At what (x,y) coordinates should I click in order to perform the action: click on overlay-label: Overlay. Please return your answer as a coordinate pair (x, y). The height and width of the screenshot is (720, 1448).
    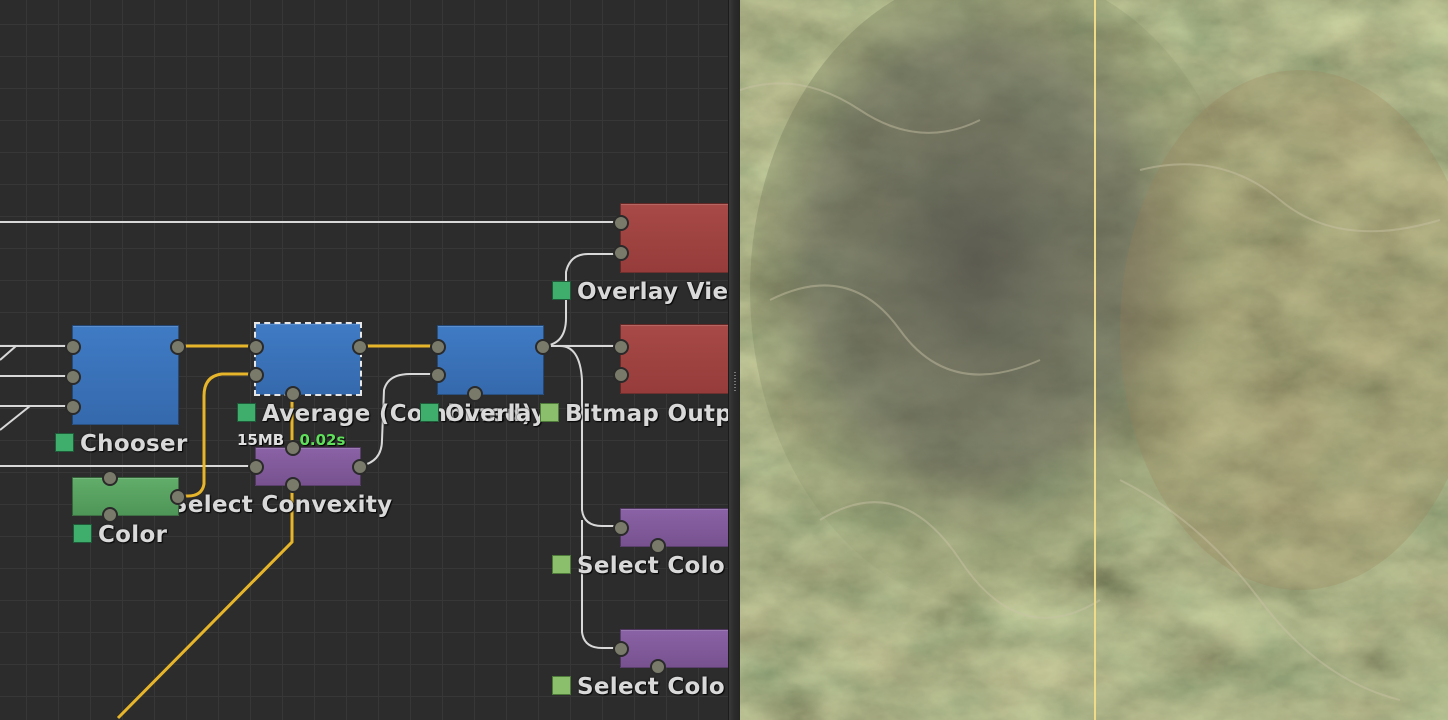
    Looking at the image, I should click on (483, 414).